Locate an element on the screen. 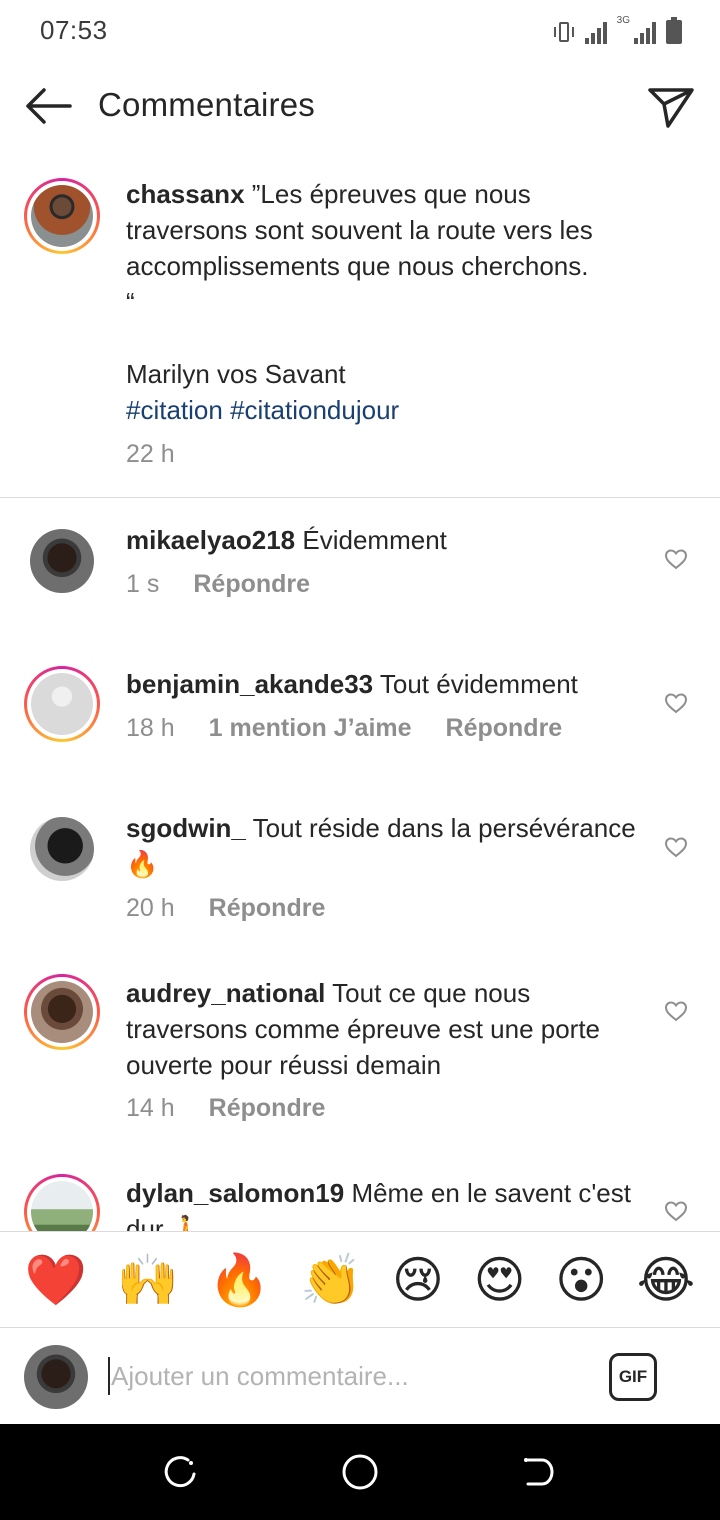 This screenshot has height=1520, width=720. emoji-fire: 🔥 is located at coordinates (239, 1280).